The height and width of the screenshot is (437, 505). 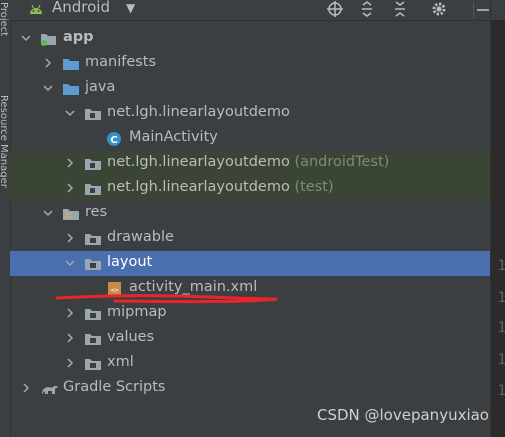 I want to click on project-tab: Project, so click(x=4, y=19).